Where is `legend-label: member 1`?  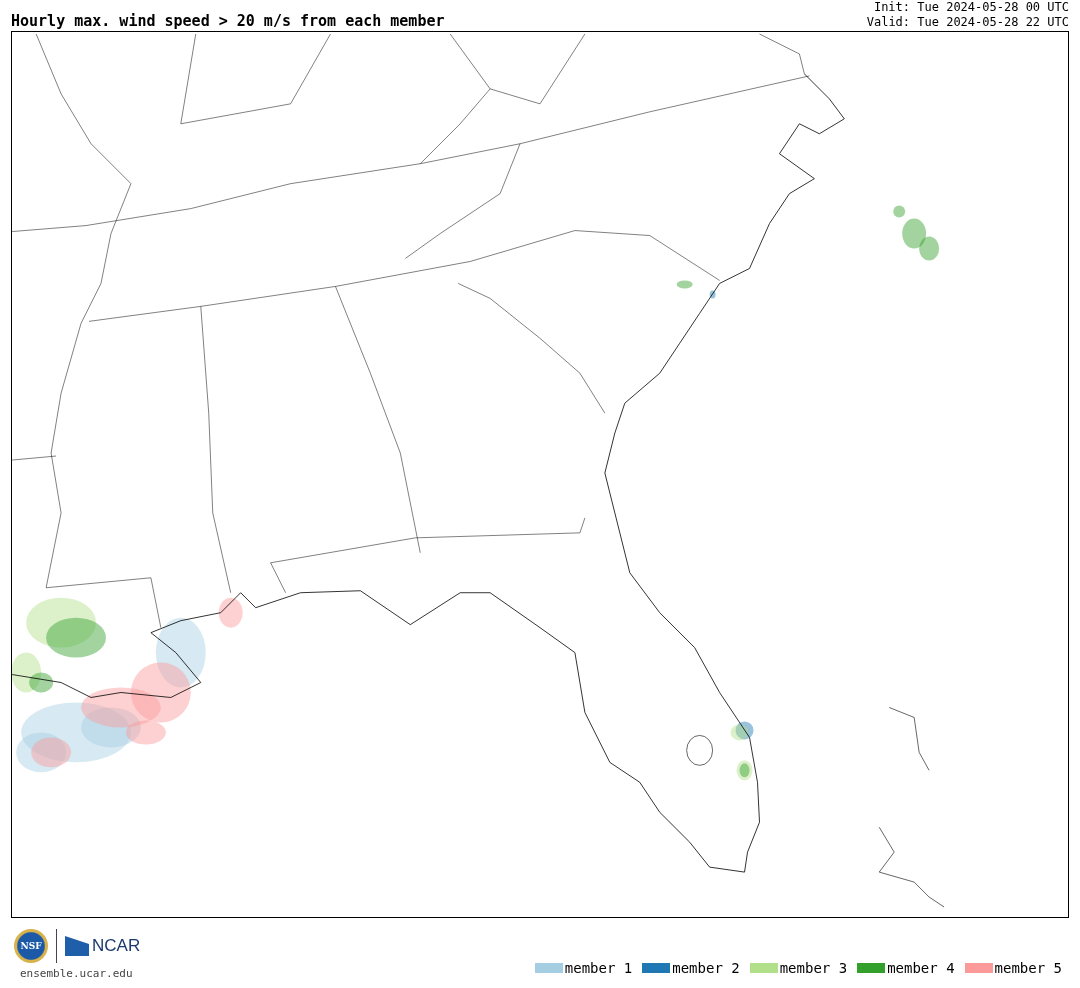 legend-label: member 1 is located at coordinates (598, 968).